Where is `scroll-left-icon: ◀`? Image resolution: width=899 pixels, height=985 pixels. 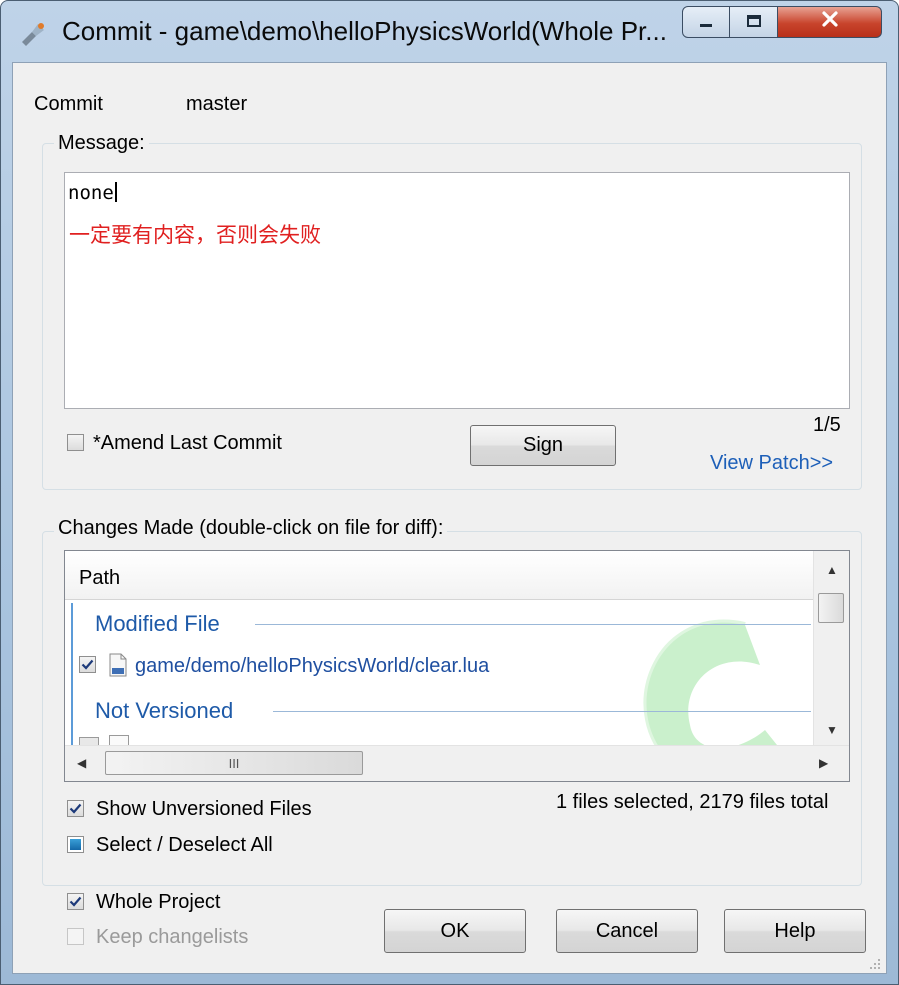 scroll-left-icon: ◀ is located at coordinates (81, 763).